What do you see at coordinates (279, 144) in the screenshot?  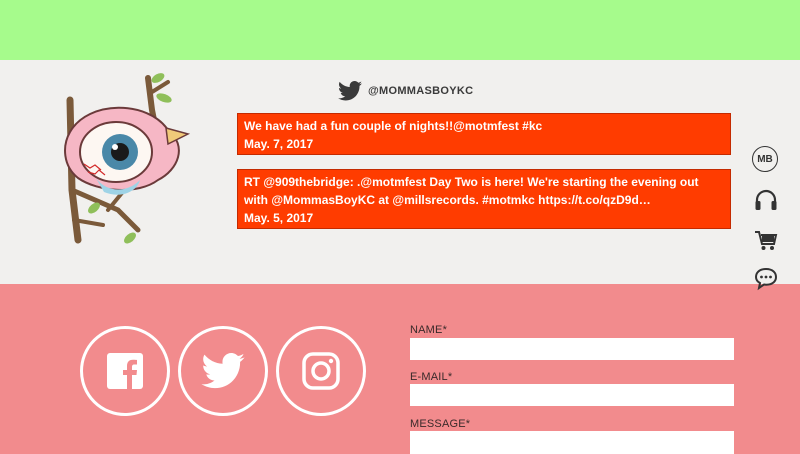 I see `tweet-date: May. 7, 2017` at bounding box center [279, 144].